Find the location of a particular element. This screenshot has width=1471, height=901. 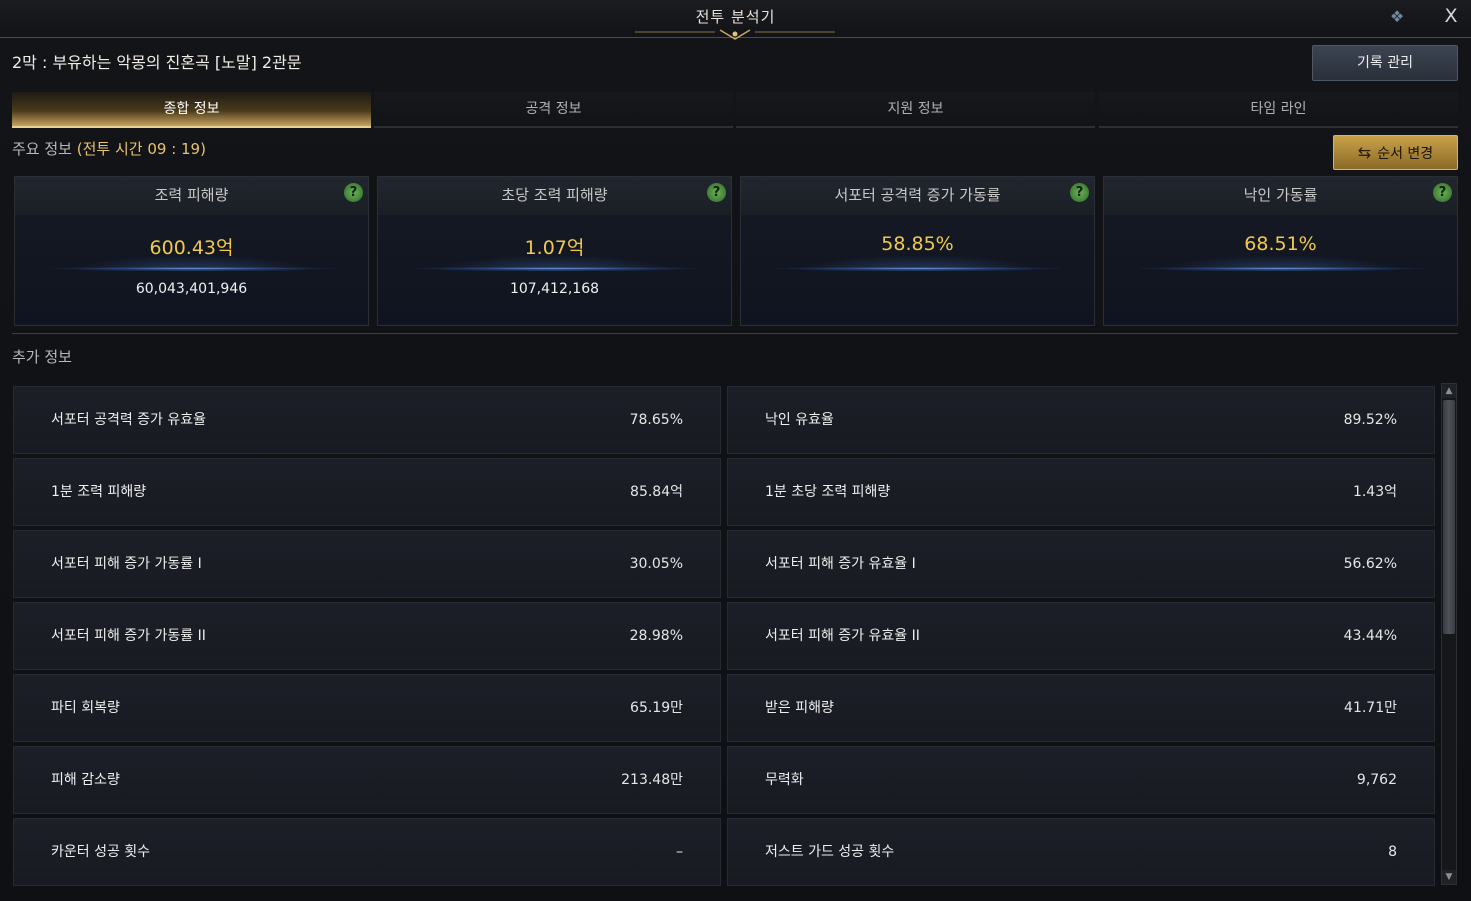

stat-row: 무력화 9,762 is located at coordinates (1081, 780).